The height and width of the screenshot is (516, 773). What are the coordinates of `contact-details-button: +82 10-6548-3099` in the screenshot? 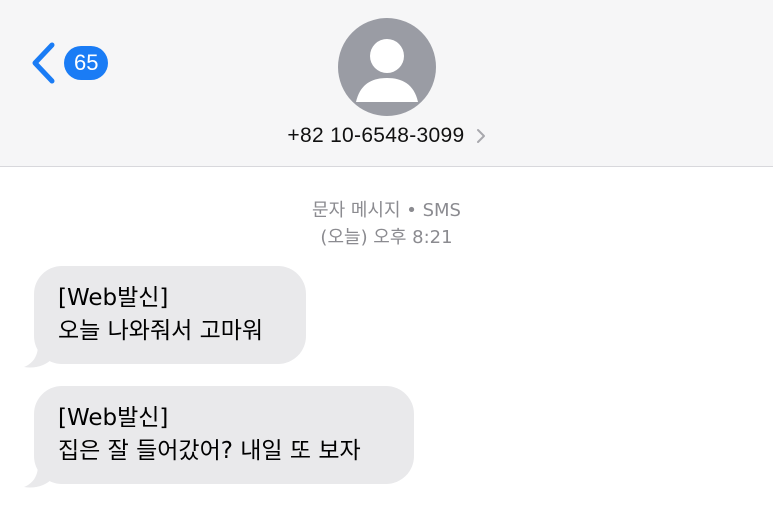 It's located at (386, 136).